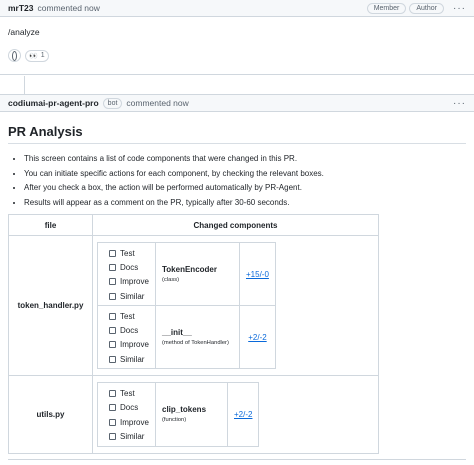 The height and width of the screenshot is (465, 474). Describe the element at coordinates (237, 459) in the screenshot. I see `comment-bottom-divider` at that location.